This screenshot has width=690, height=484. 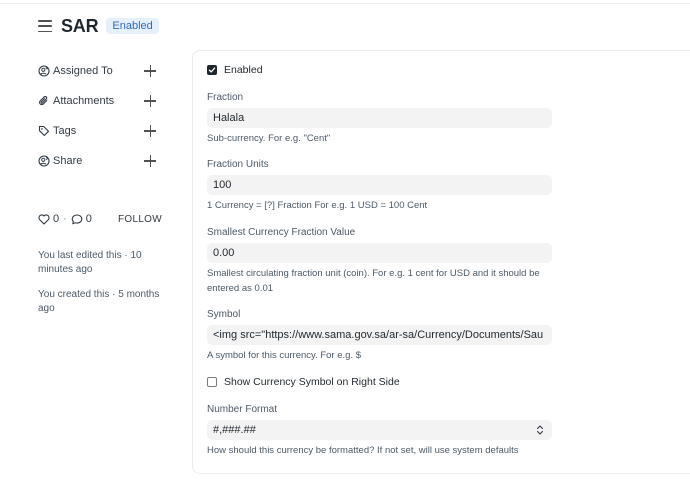 What do you see at coordinates (100, 219) in the screenshot?
I see `social-bar: 0 · 0 FOLLOW` at bounding box center [100, 219].